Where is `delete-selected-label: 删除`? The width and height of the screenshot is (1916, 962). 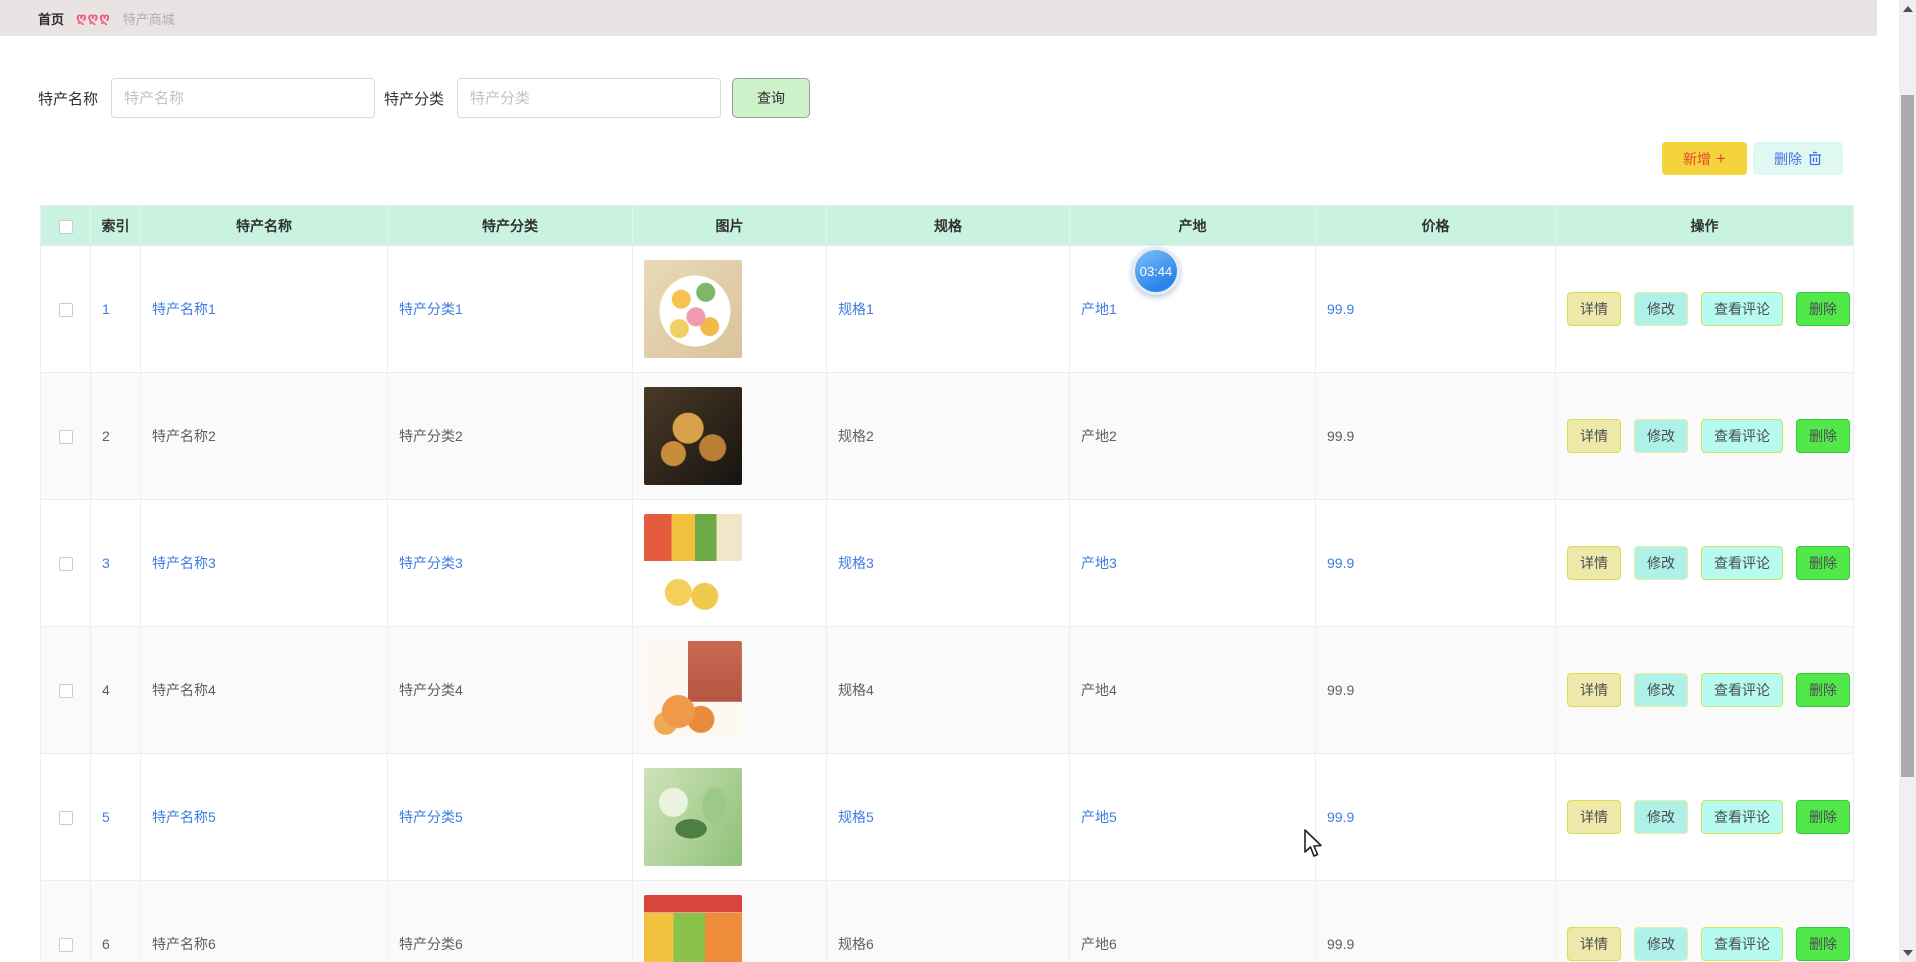 delete-selected-label: 删除 is located at coordinates (1788, 158).